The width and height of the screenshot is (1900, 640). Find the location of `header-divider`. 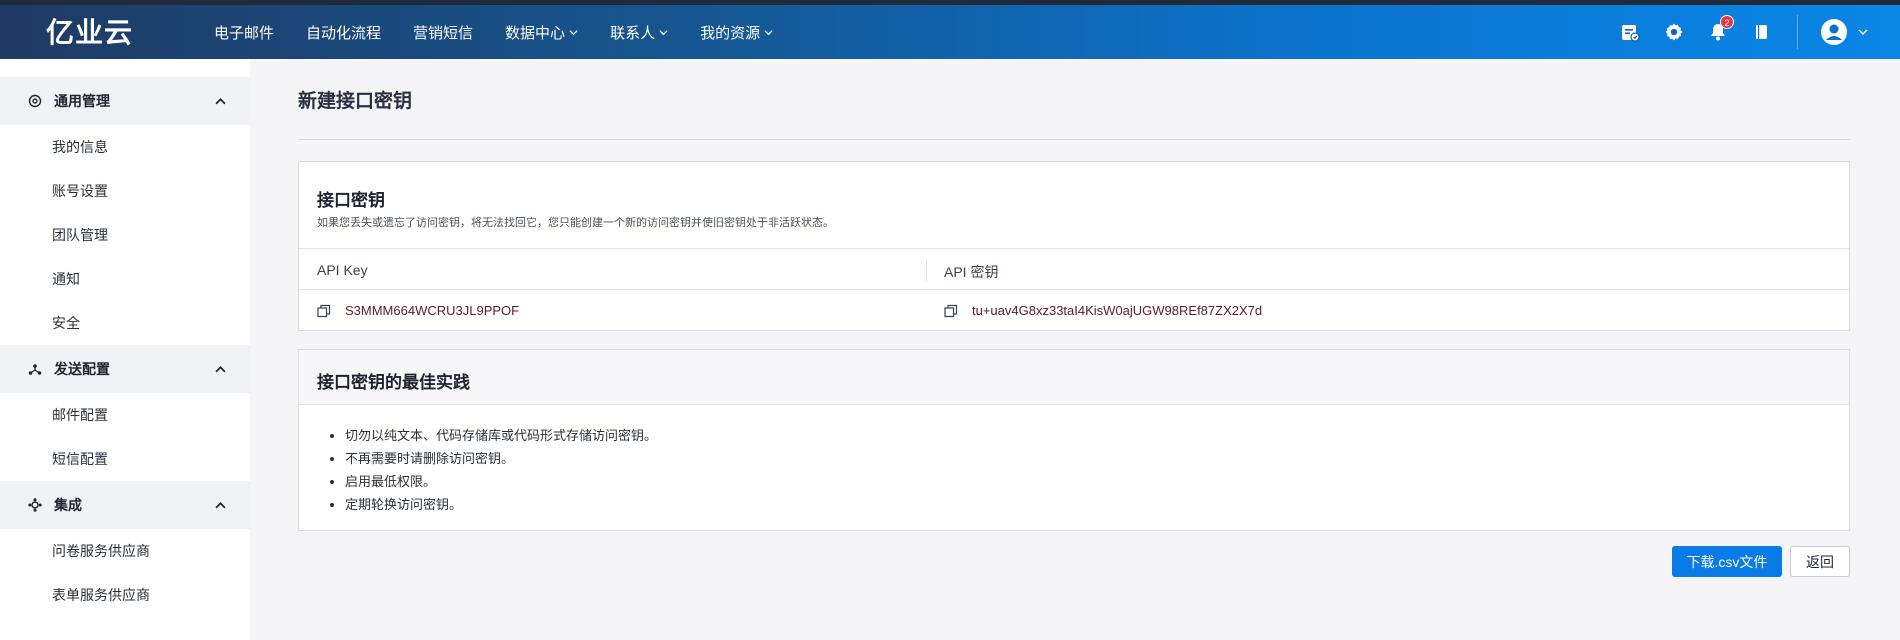

header-divider is located at coordinates (1797, 32).